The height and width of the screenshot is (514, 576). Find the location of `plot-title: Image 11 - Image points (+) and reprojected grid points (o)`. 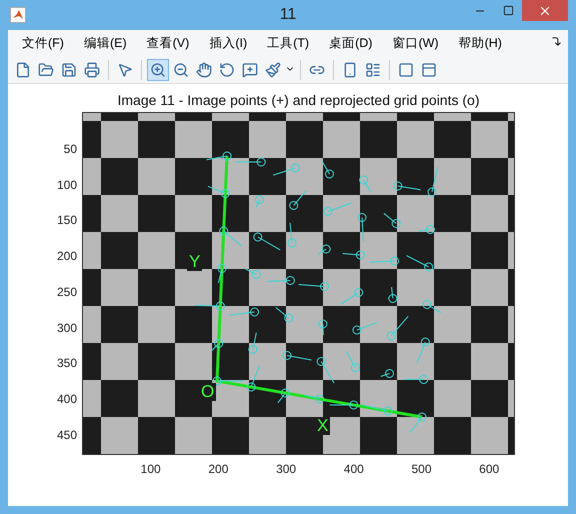

plot-title: Image 11 - Image points (+) and reprojected grid points (o) is located at coordinates (298, 100).